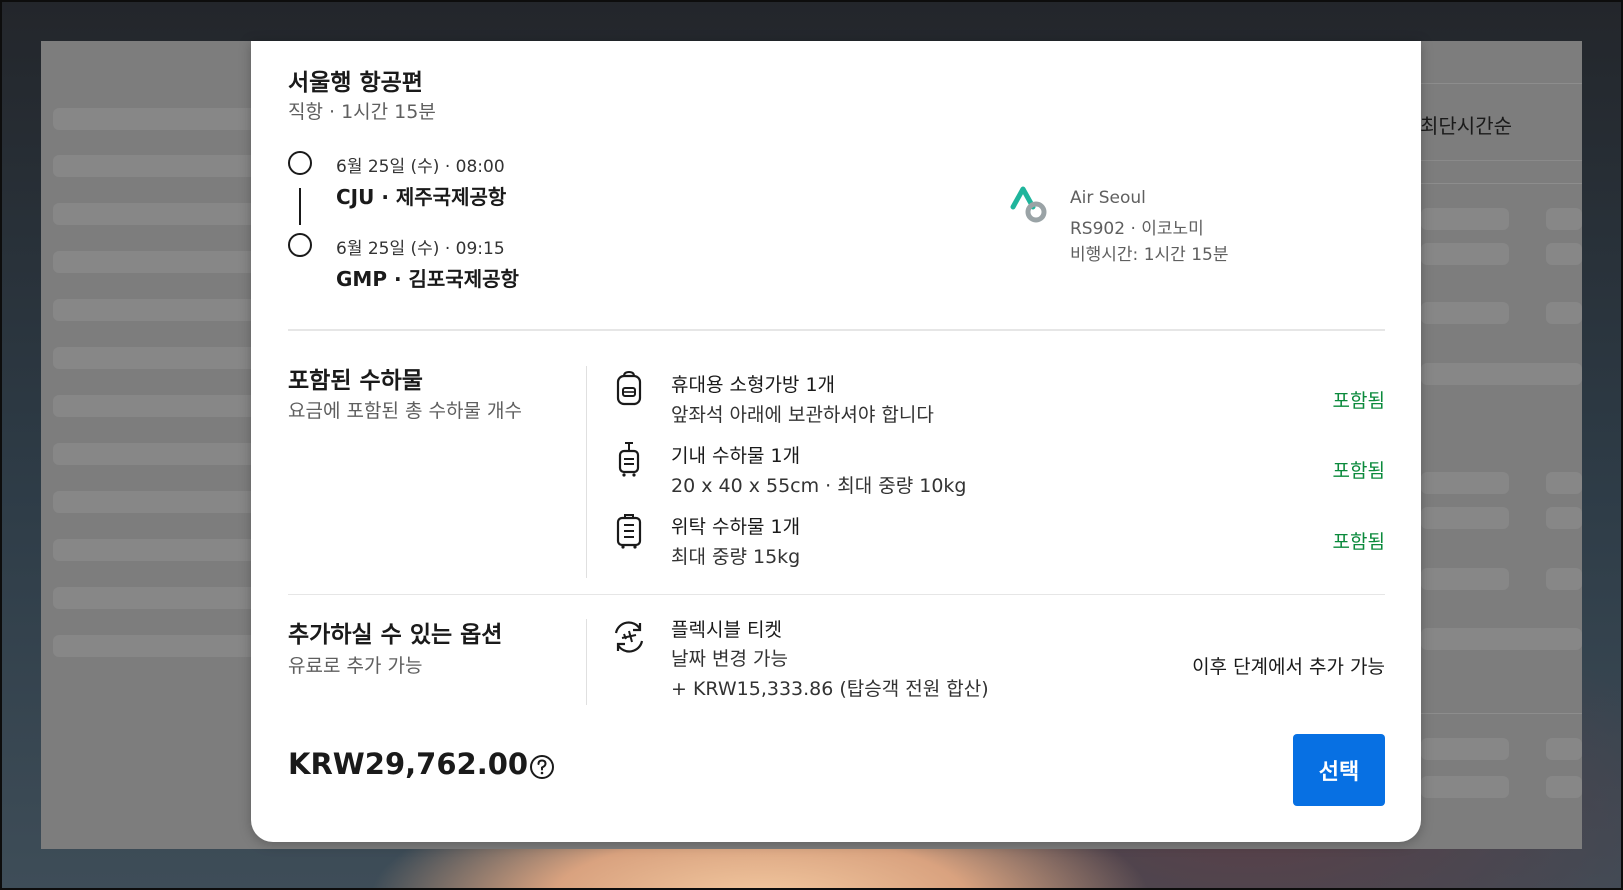 The image size is (1623, 890). Describe the element at coordinates (736, 557) in the screenshot. I see `baggage-item-3-detail: 최대 중량 15kg` at that location.